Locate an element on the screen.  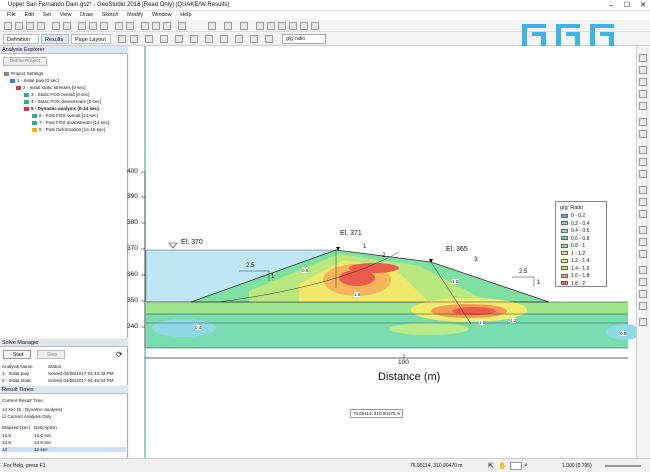
table-row: 14 sec is located at coordinates (41, 449).